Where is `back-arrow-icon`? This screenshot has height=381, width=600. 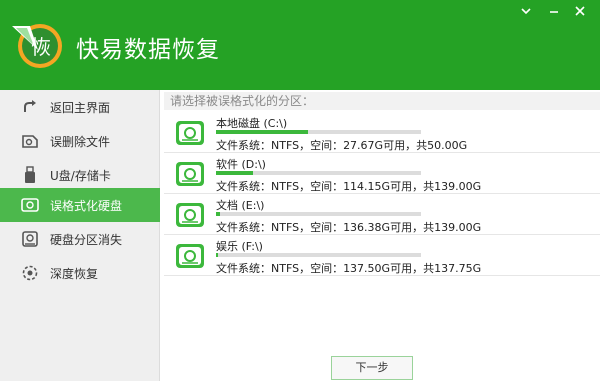
back-arrow-icon is located at coordinates (30, 106).